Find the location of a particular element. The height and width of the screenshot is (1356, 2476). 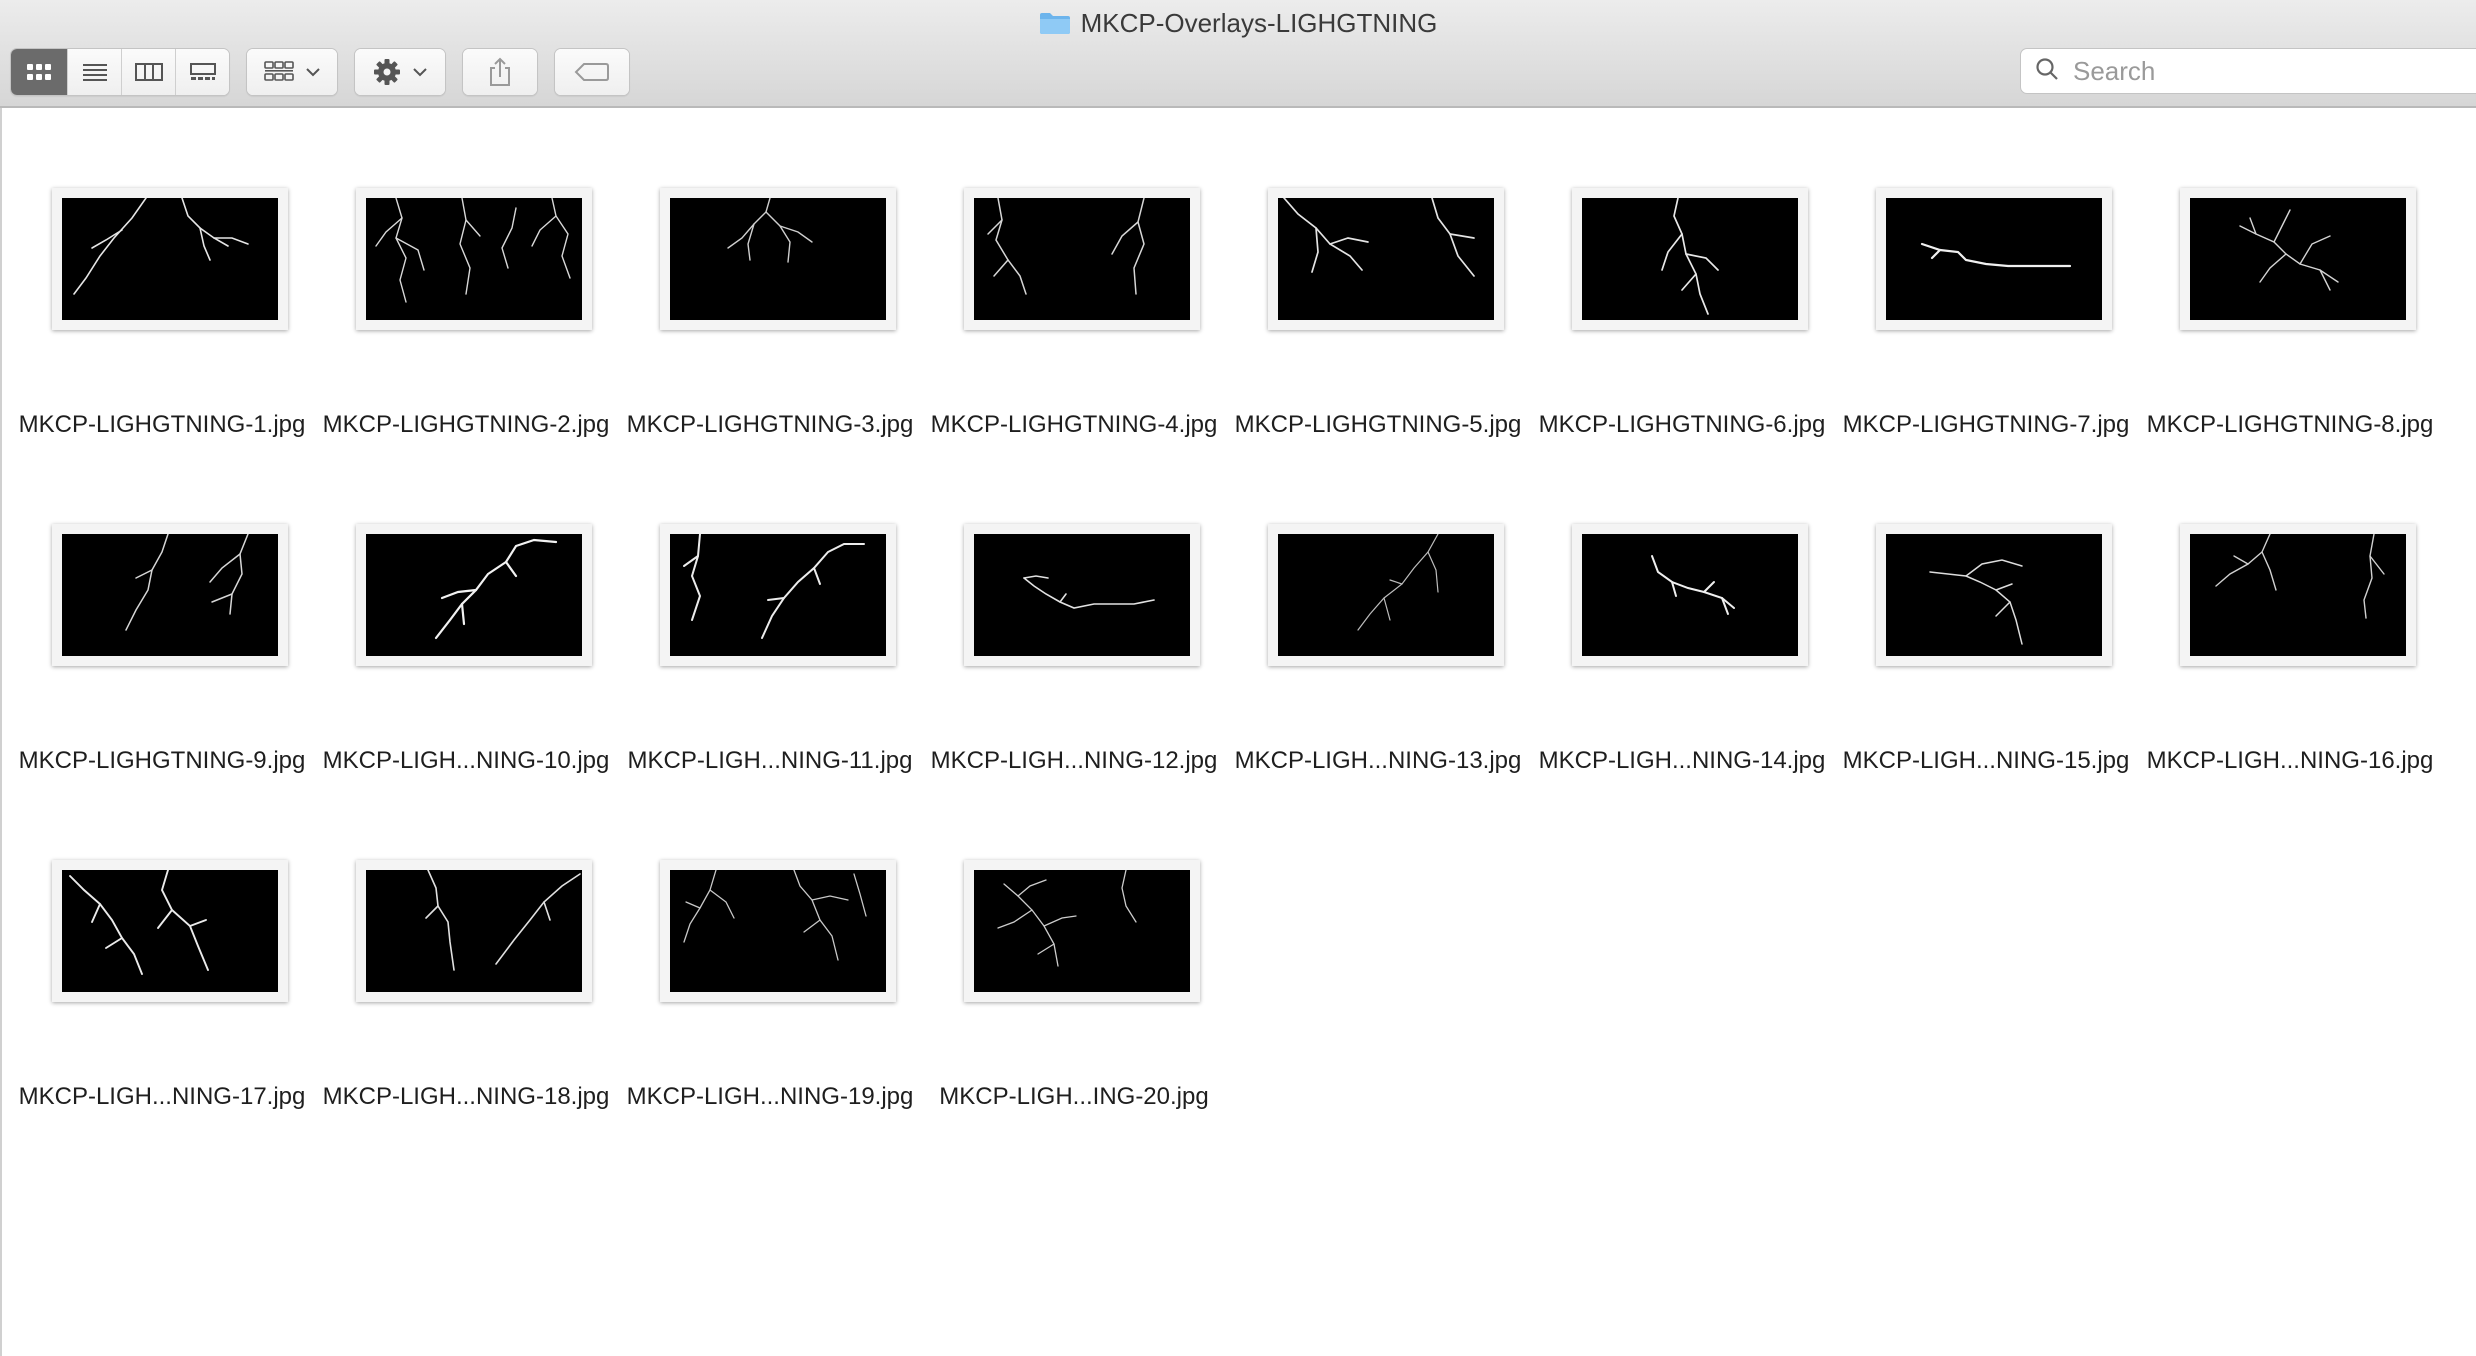

file-name: MKCP-LIGH...ING-20.jpg is located at coordinates (1074, 1096).